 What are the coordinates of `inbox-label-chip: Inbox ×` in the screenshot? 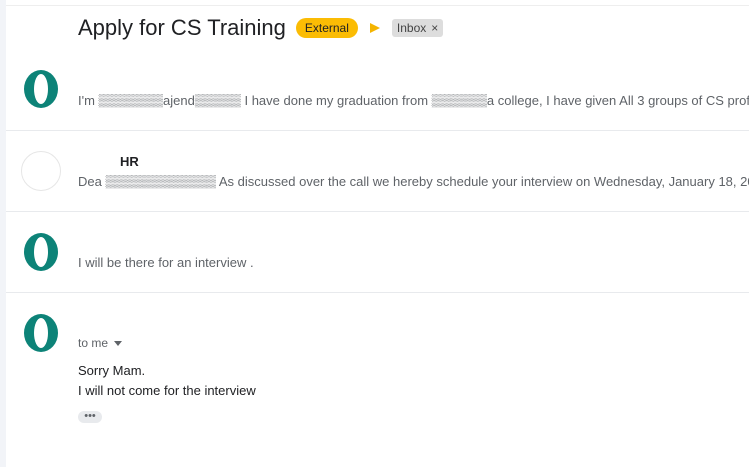 It's located at (417, 28).